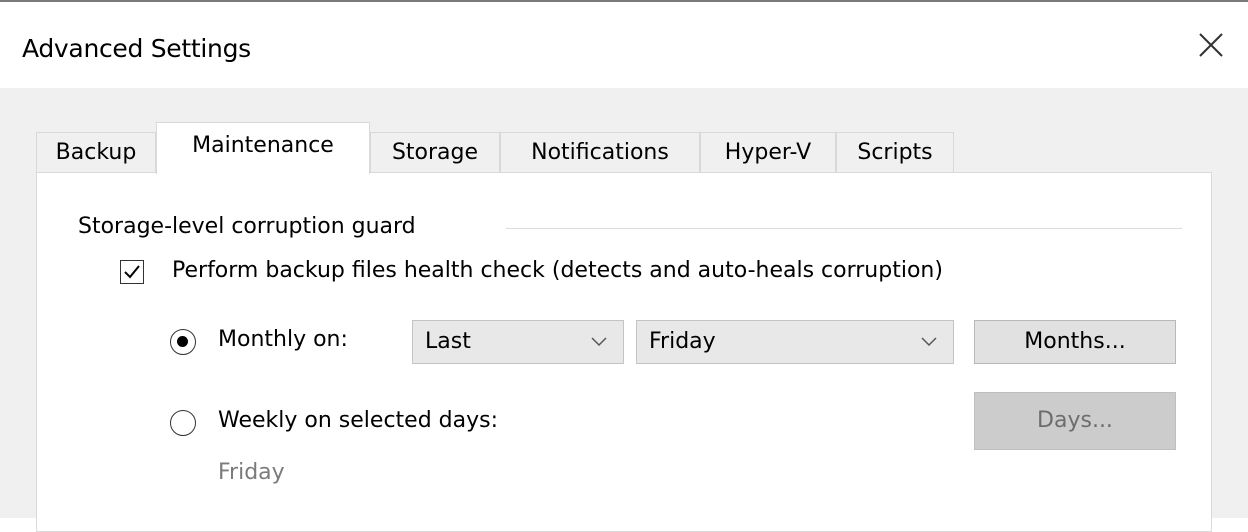 The width and height of the screenshot is (1248, 532). Describe the element at coordinates (251, 472) in the screenshot. I see `selected-days-text: Friday` at that location.